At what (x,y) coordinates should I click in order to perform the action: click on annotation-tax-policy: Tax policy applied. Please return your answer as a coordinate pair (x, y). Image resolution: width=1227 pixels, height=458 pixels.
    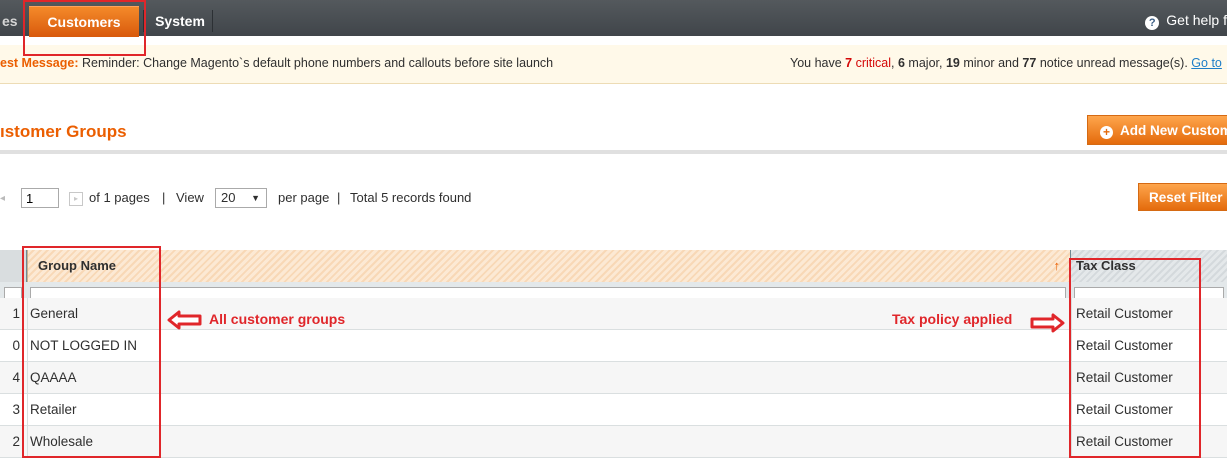
    Looking at the image, I should click on (952, 319).